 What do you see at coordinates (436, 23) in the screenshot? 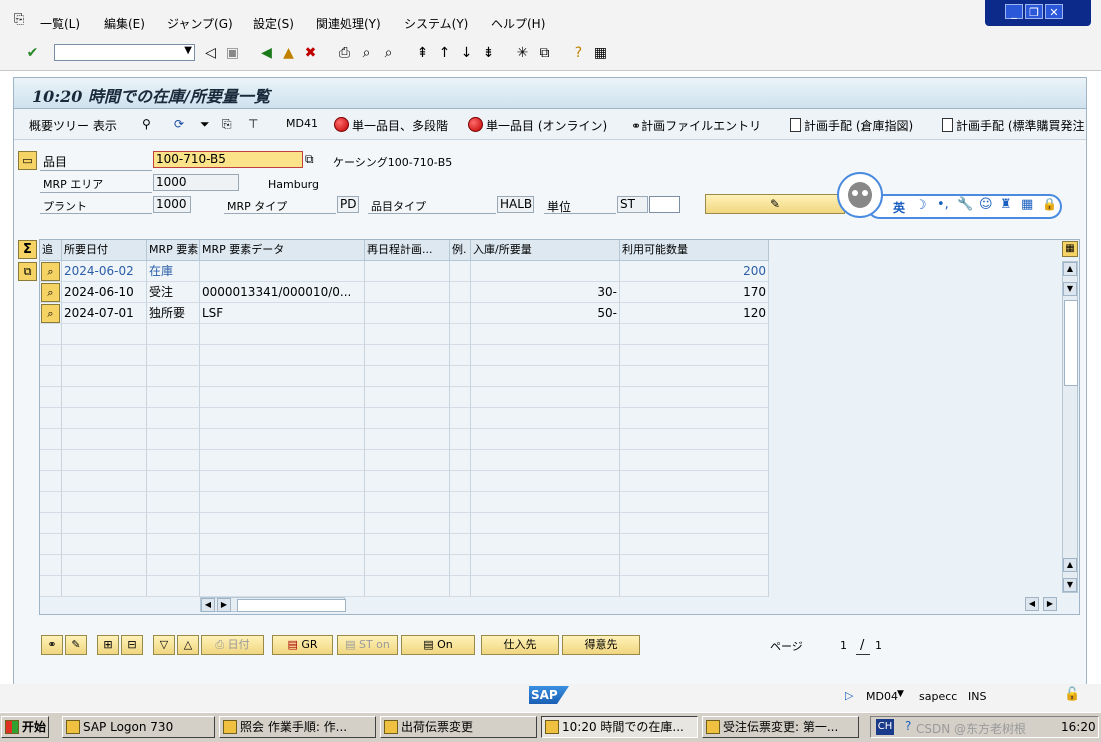
I see `menu-system: システム(Y)` at bounding box center [436, 23].